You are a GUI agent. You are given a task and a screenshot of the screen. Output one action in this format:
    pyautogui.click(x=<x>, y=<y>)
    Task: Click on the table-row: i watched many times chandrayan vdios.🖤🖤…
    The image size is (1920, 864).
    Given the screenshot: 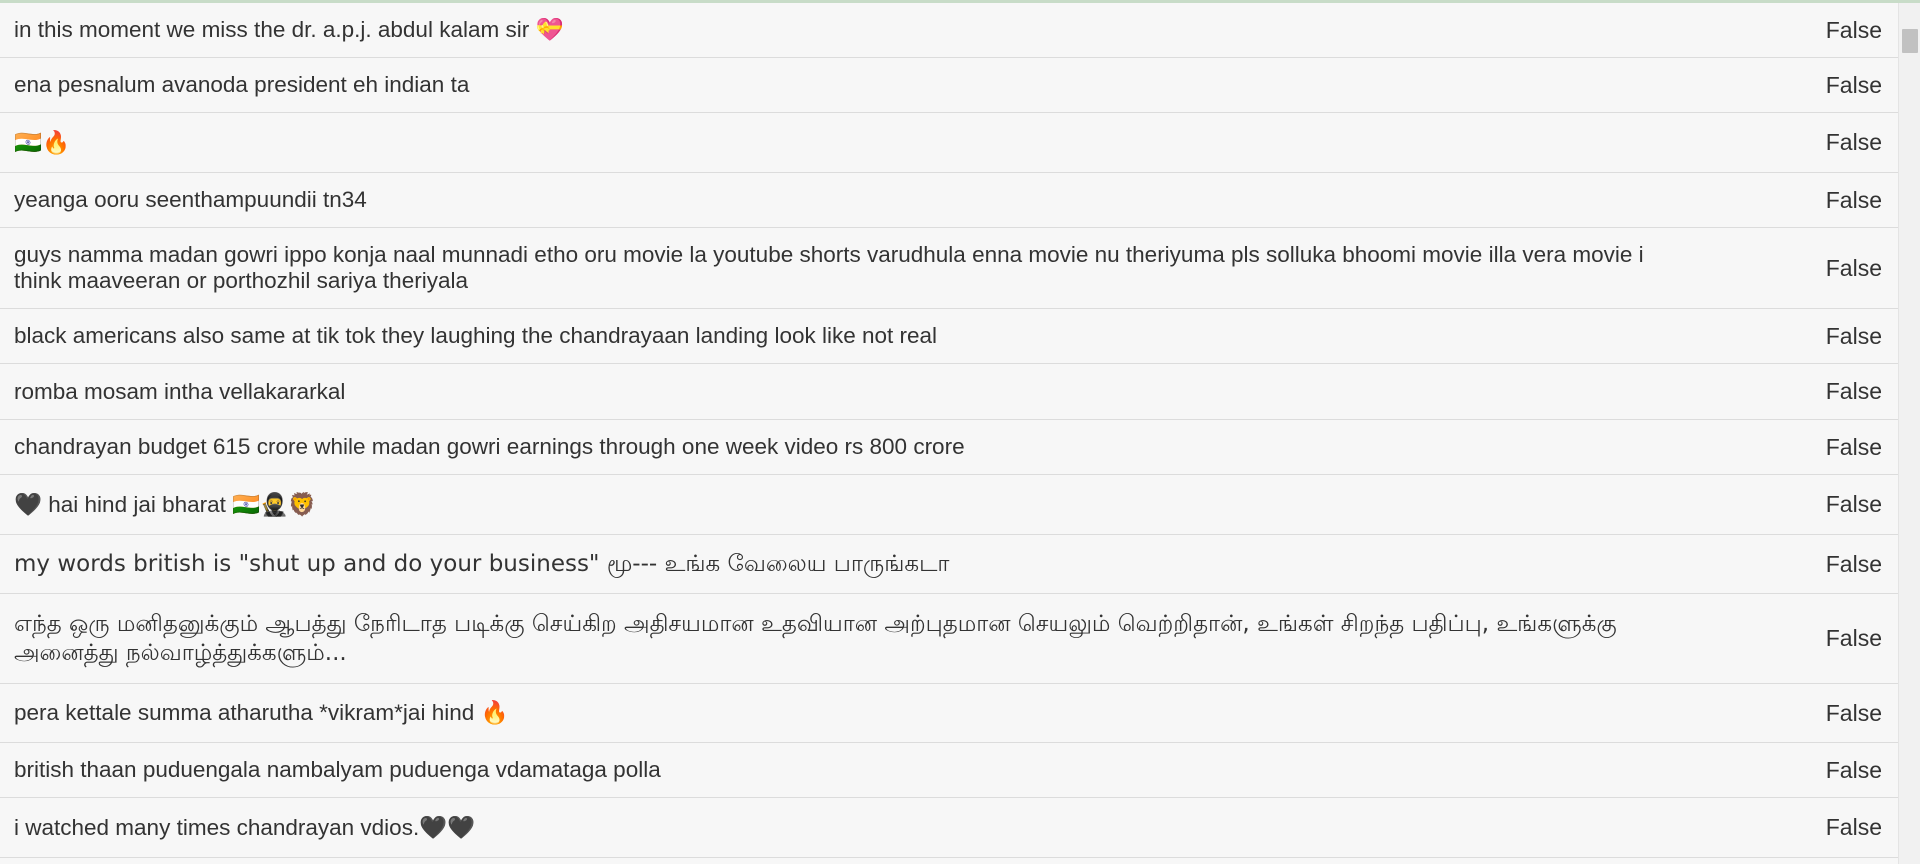 What is the action you would take?
    pyautogui.click(x=949, y=828)
    